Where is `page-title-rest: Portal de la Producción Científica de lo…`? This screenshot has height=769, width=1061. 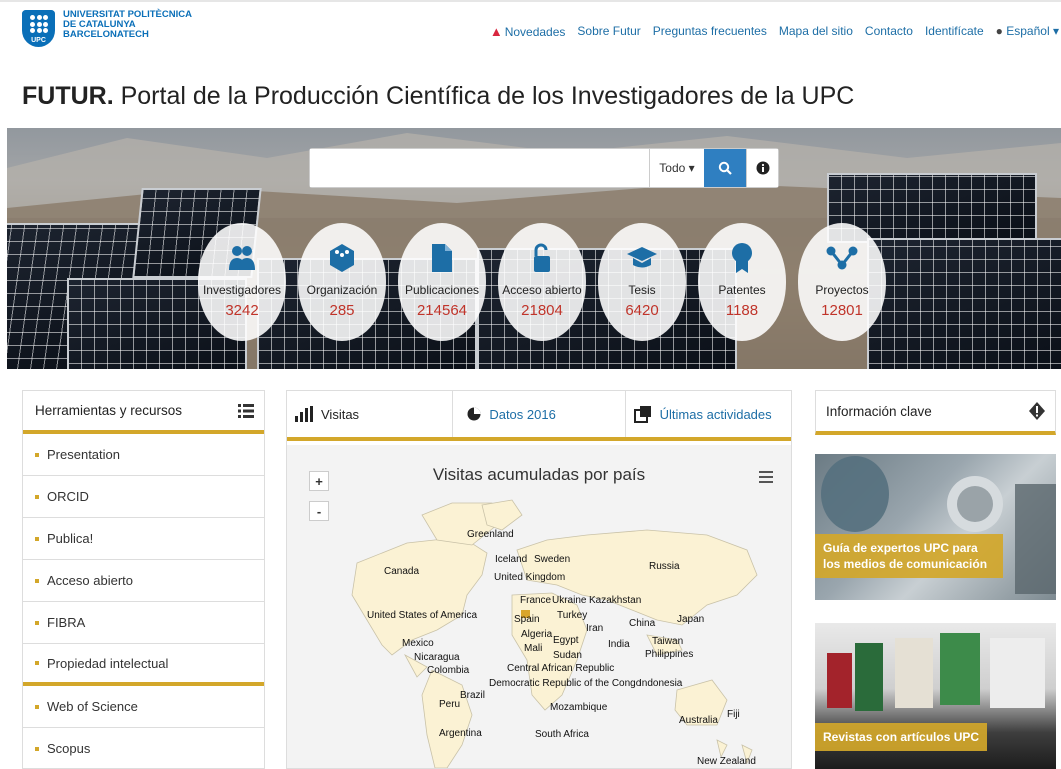
page-title-rest: Portal de la Producción Científica de lo… is located at coordinates (484, 96).